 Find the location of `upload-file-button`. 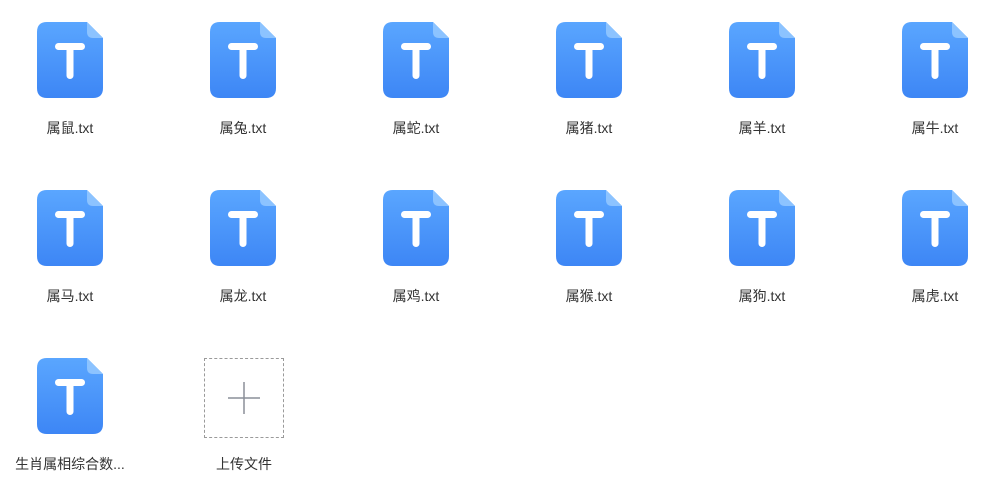

upload-file-button is located at coordinates (244, 398).